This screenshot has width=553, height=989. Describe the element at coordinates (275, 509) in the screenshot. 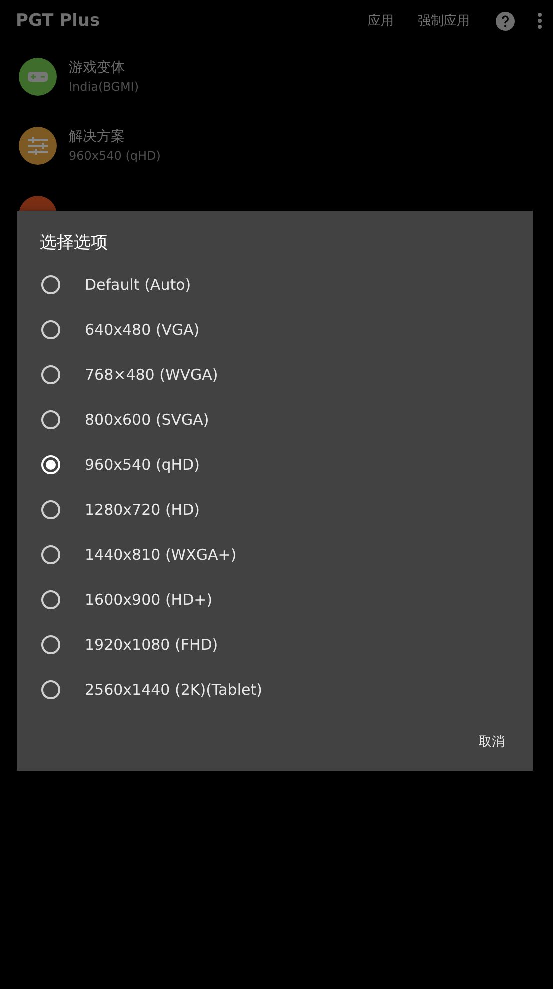

I see `radio-option: 1280x720 (HD)` at that location.